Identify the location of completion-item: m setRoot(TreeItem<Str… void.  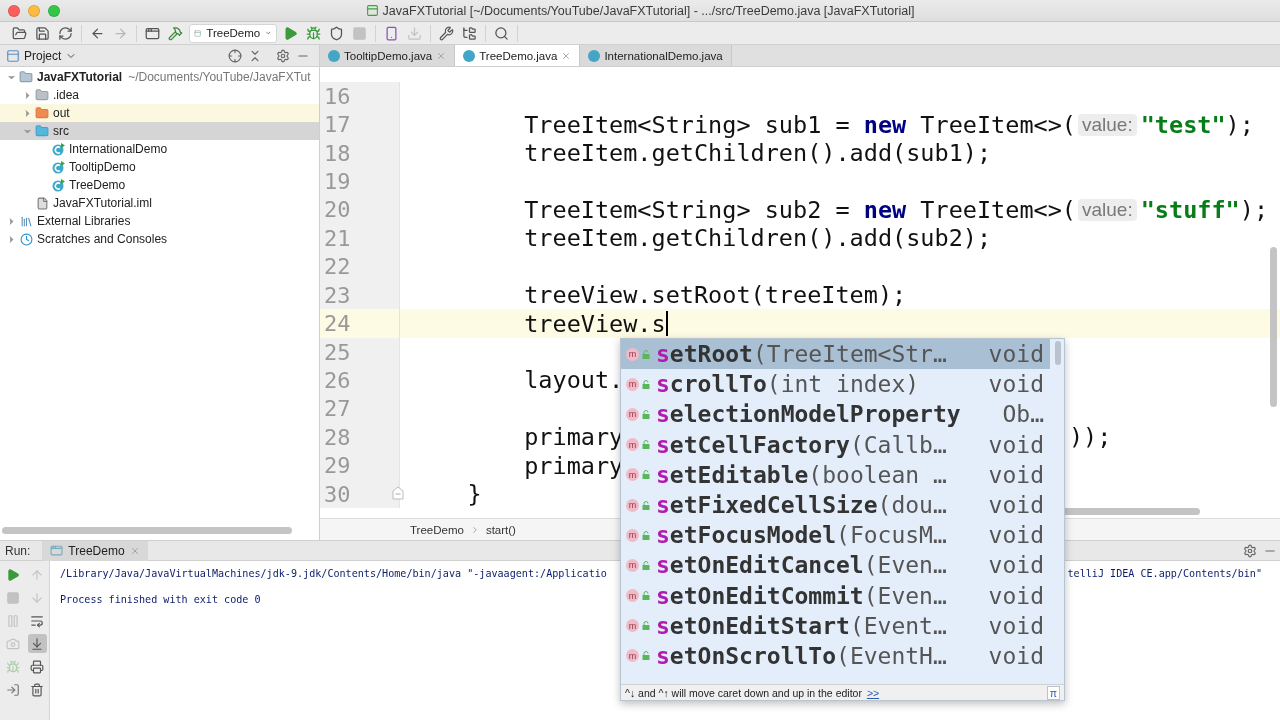
(835, 354).